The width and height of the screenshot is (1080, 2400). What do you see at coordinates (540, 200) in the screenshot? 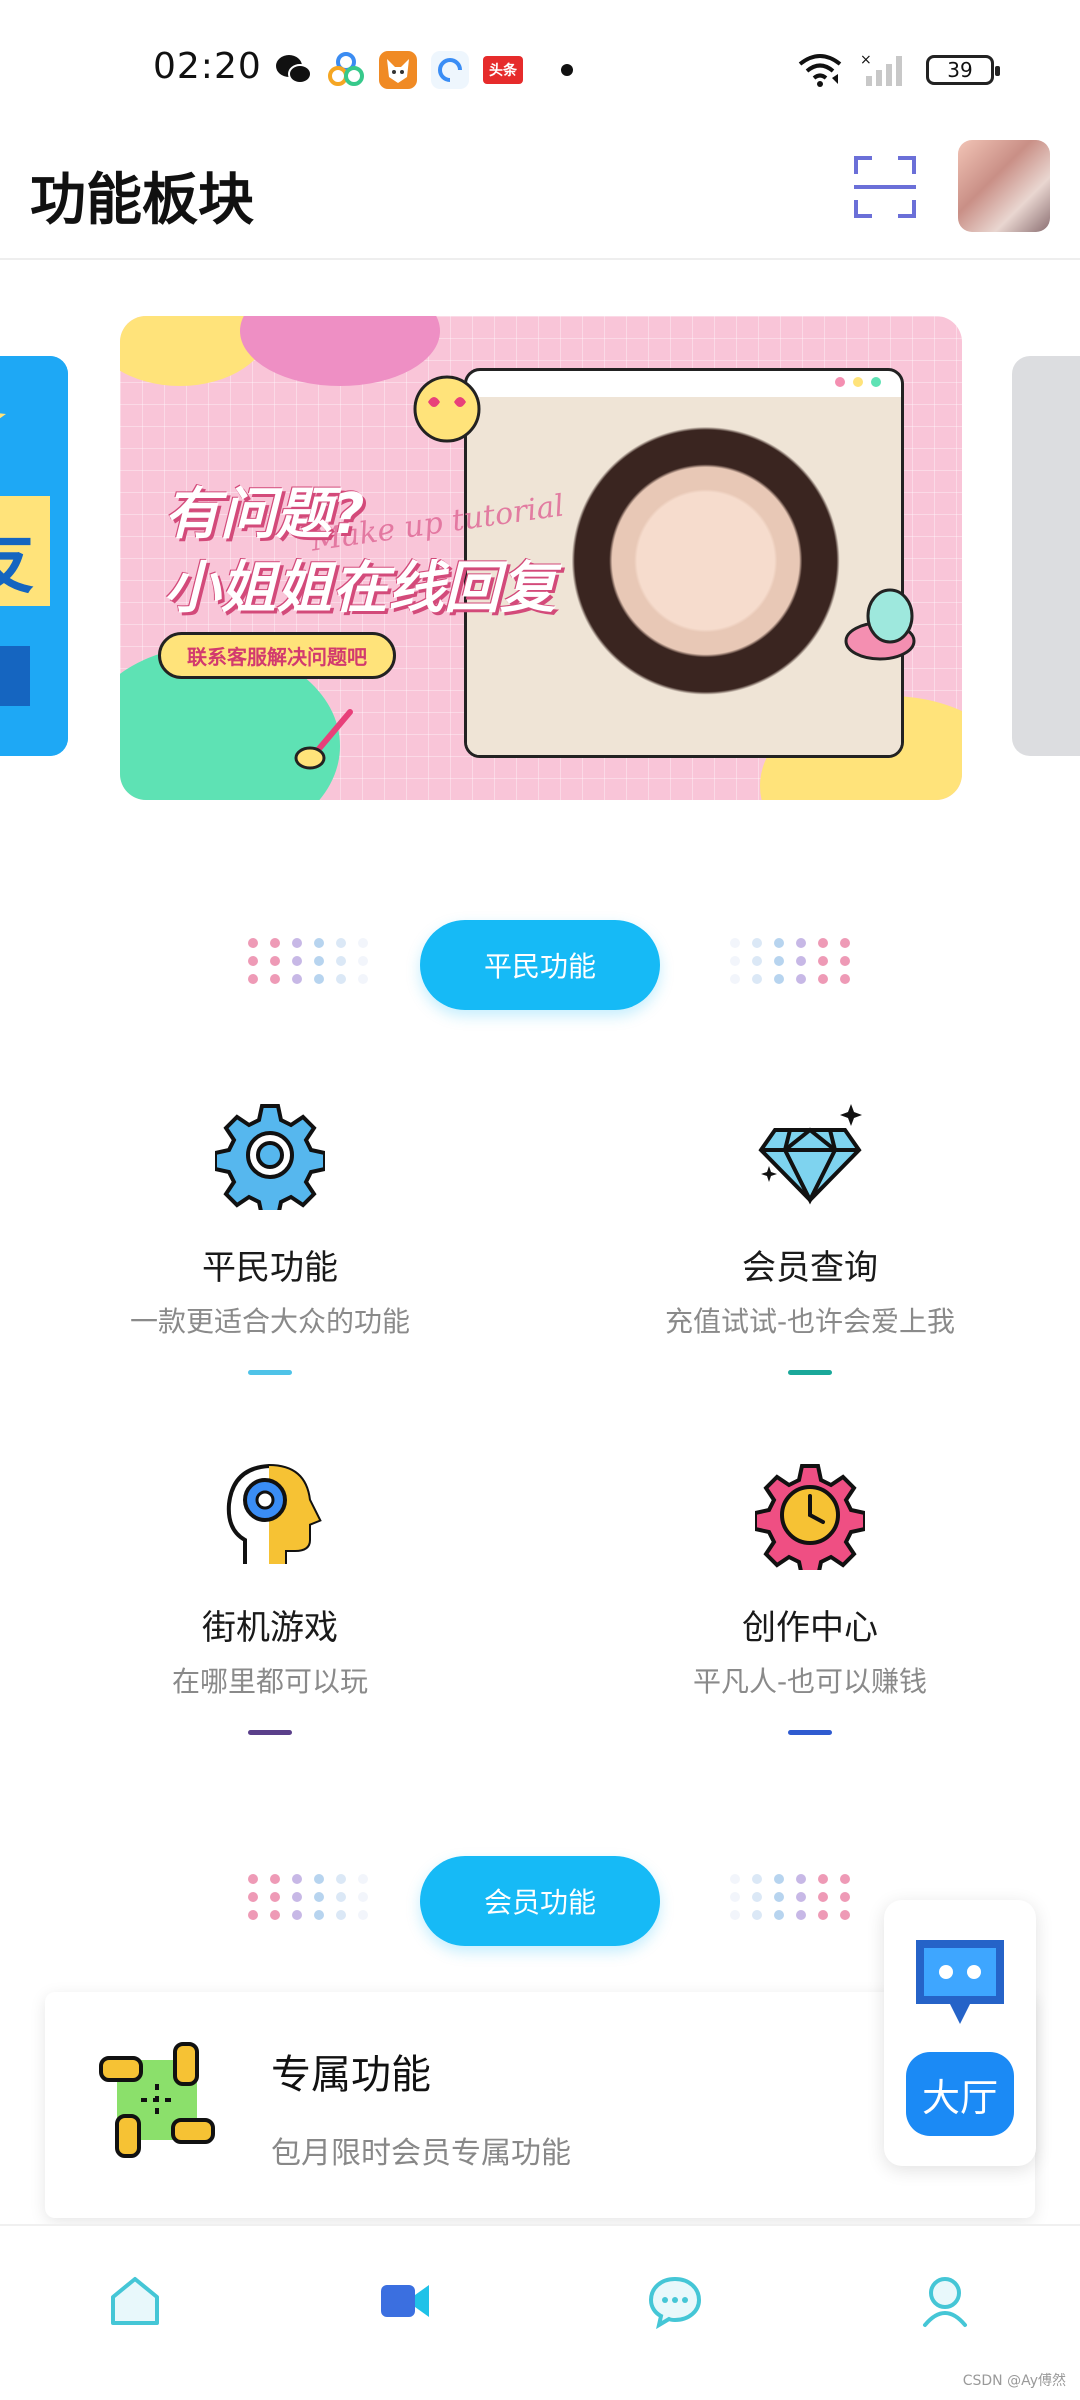
I see `app-header: 功能板块` at bounding box center [540, 200].